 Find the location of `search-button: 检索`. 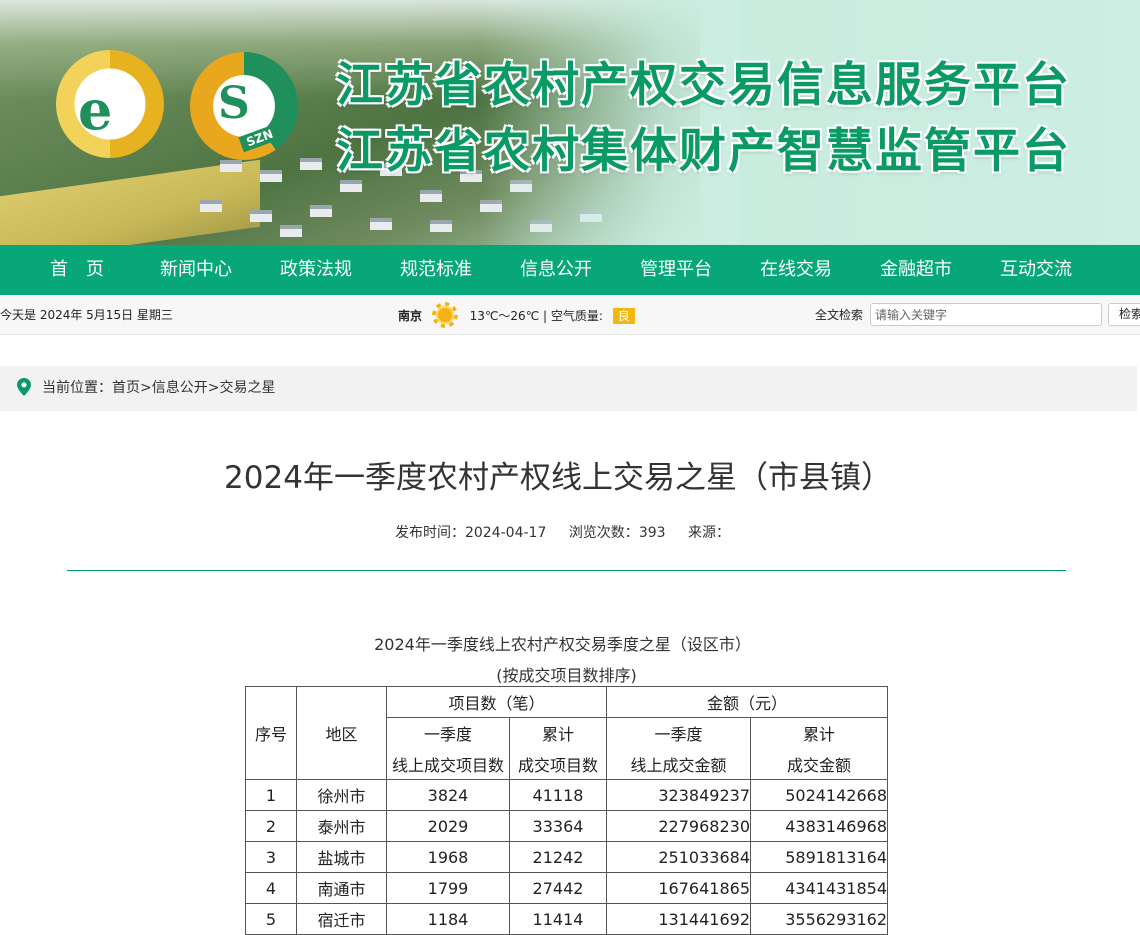

search-button: 检索 is located at coordinates (1124, 314).